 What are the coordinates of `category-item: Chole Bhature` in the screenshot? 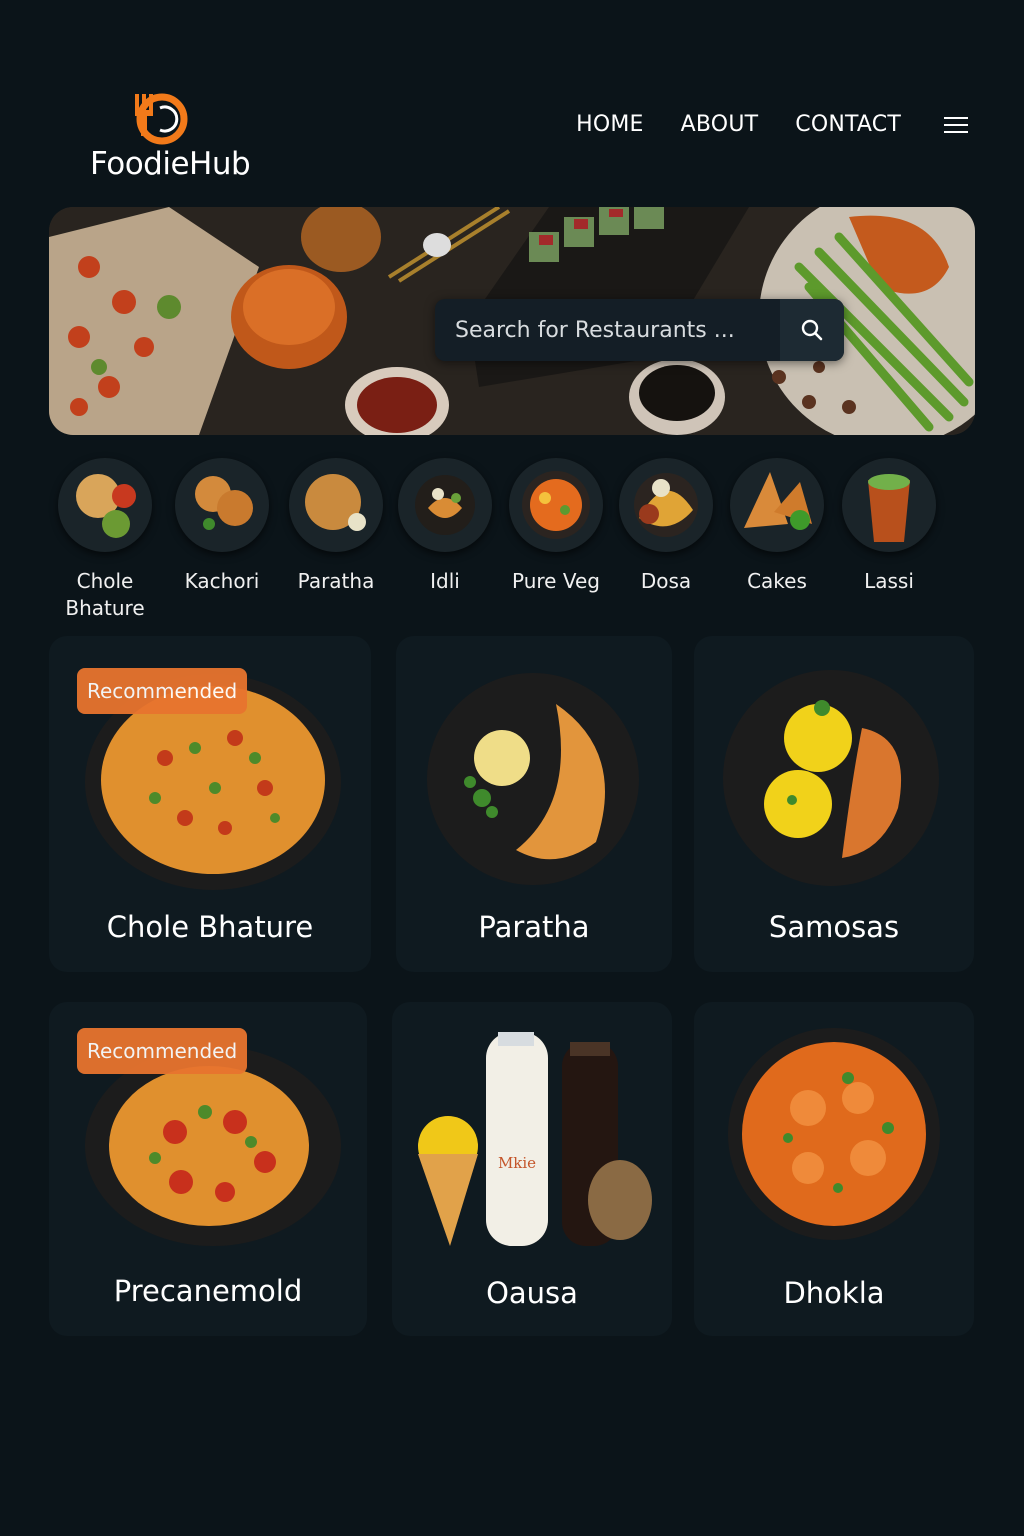 It's located at (105, 540).